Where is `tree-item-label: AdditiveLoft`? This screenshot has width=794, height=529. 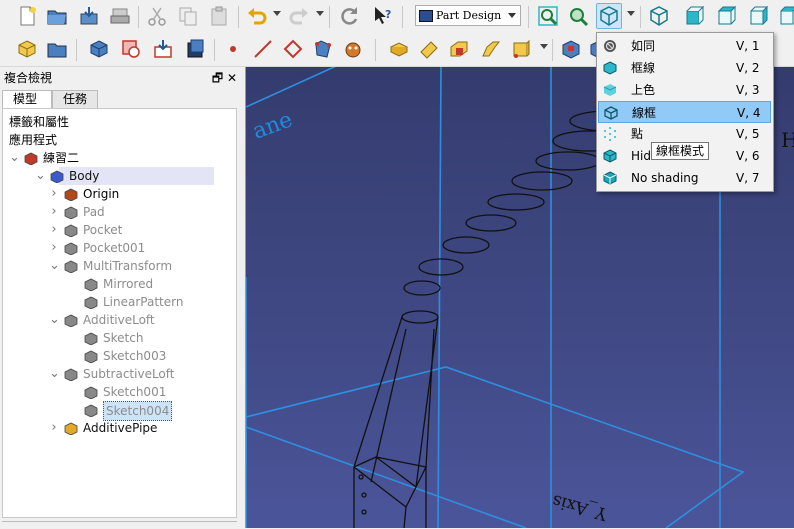 tree-item-label: AdditiveLoft is located at coordinates (119, 320).